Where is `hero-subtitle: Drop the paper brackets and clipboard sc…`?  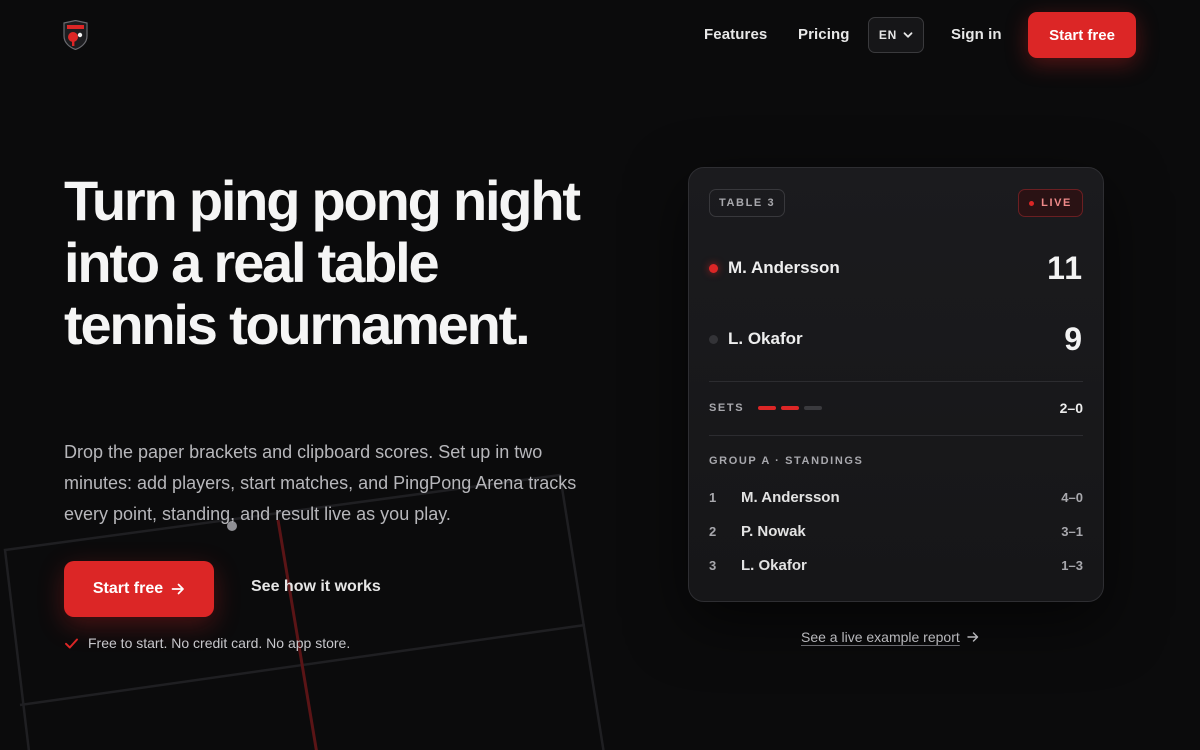 hero-subtitle: Drop the paper brackets and clipboard sc… is located at coordinates (320, 483).